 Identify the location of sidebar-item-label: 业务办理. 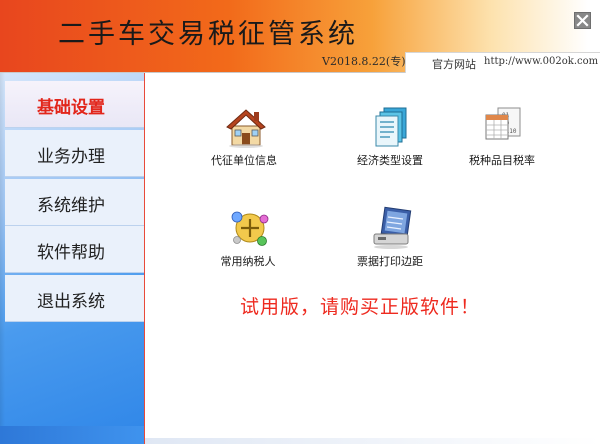
(71, 157).